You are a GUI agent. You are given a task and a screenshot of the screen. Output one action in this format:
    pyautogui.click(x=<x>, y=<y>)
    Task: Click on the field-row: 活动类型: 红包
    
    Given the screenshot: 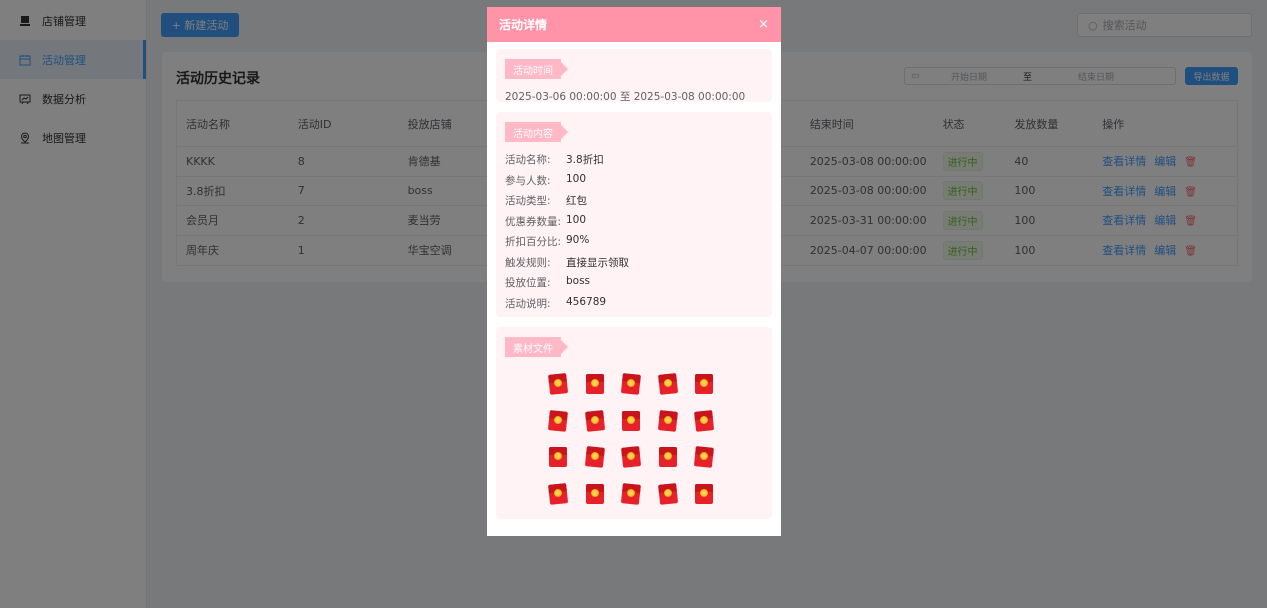 What is the action you would take?
    pyautogui.click(x=546, y=201)
    